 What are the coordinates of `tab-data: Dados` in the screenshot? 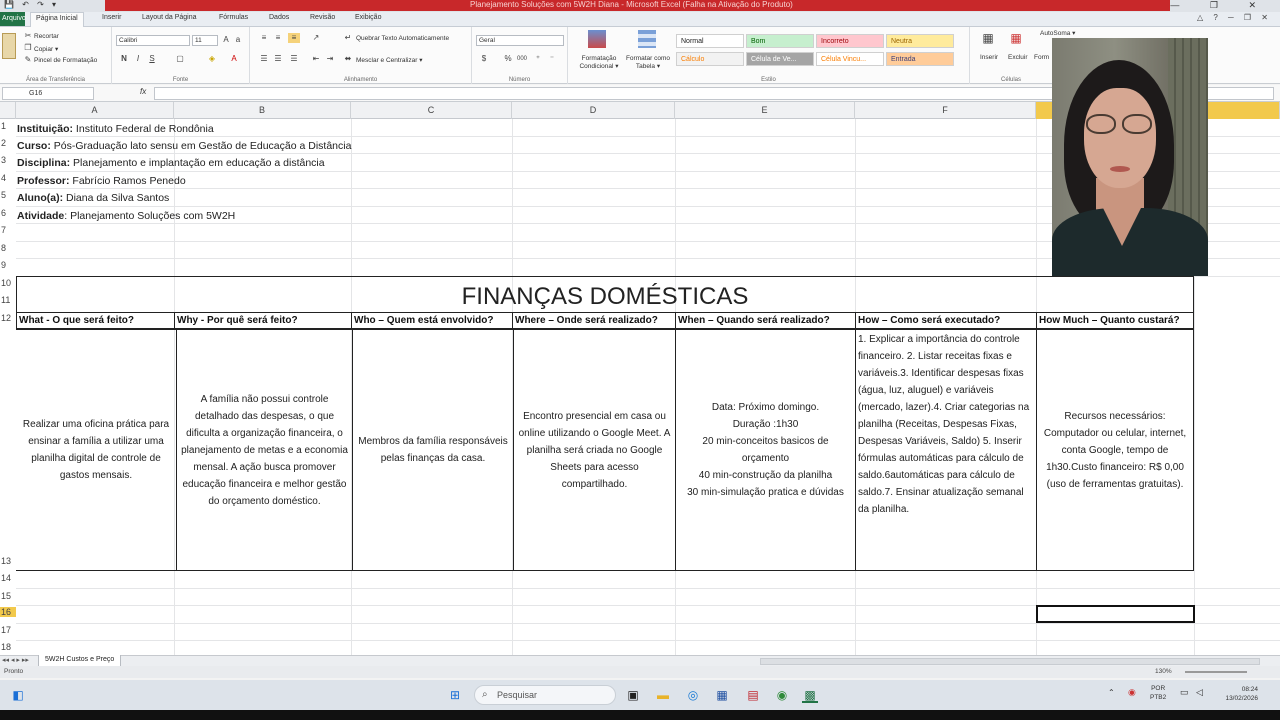 It's located at (279, 17).